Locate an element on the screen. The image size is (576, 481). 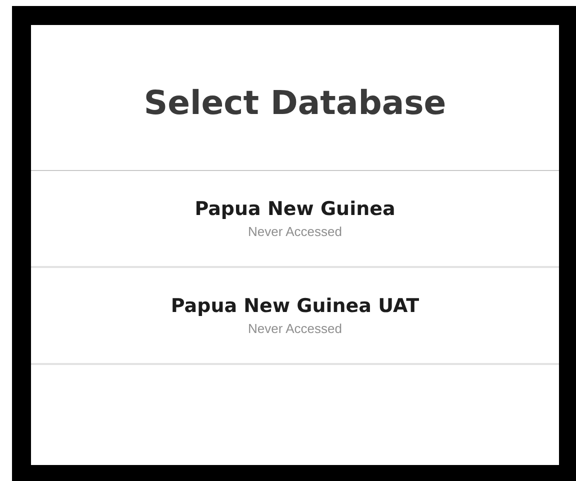
dialog-title: Select Database is located at coordinates (295, 102).